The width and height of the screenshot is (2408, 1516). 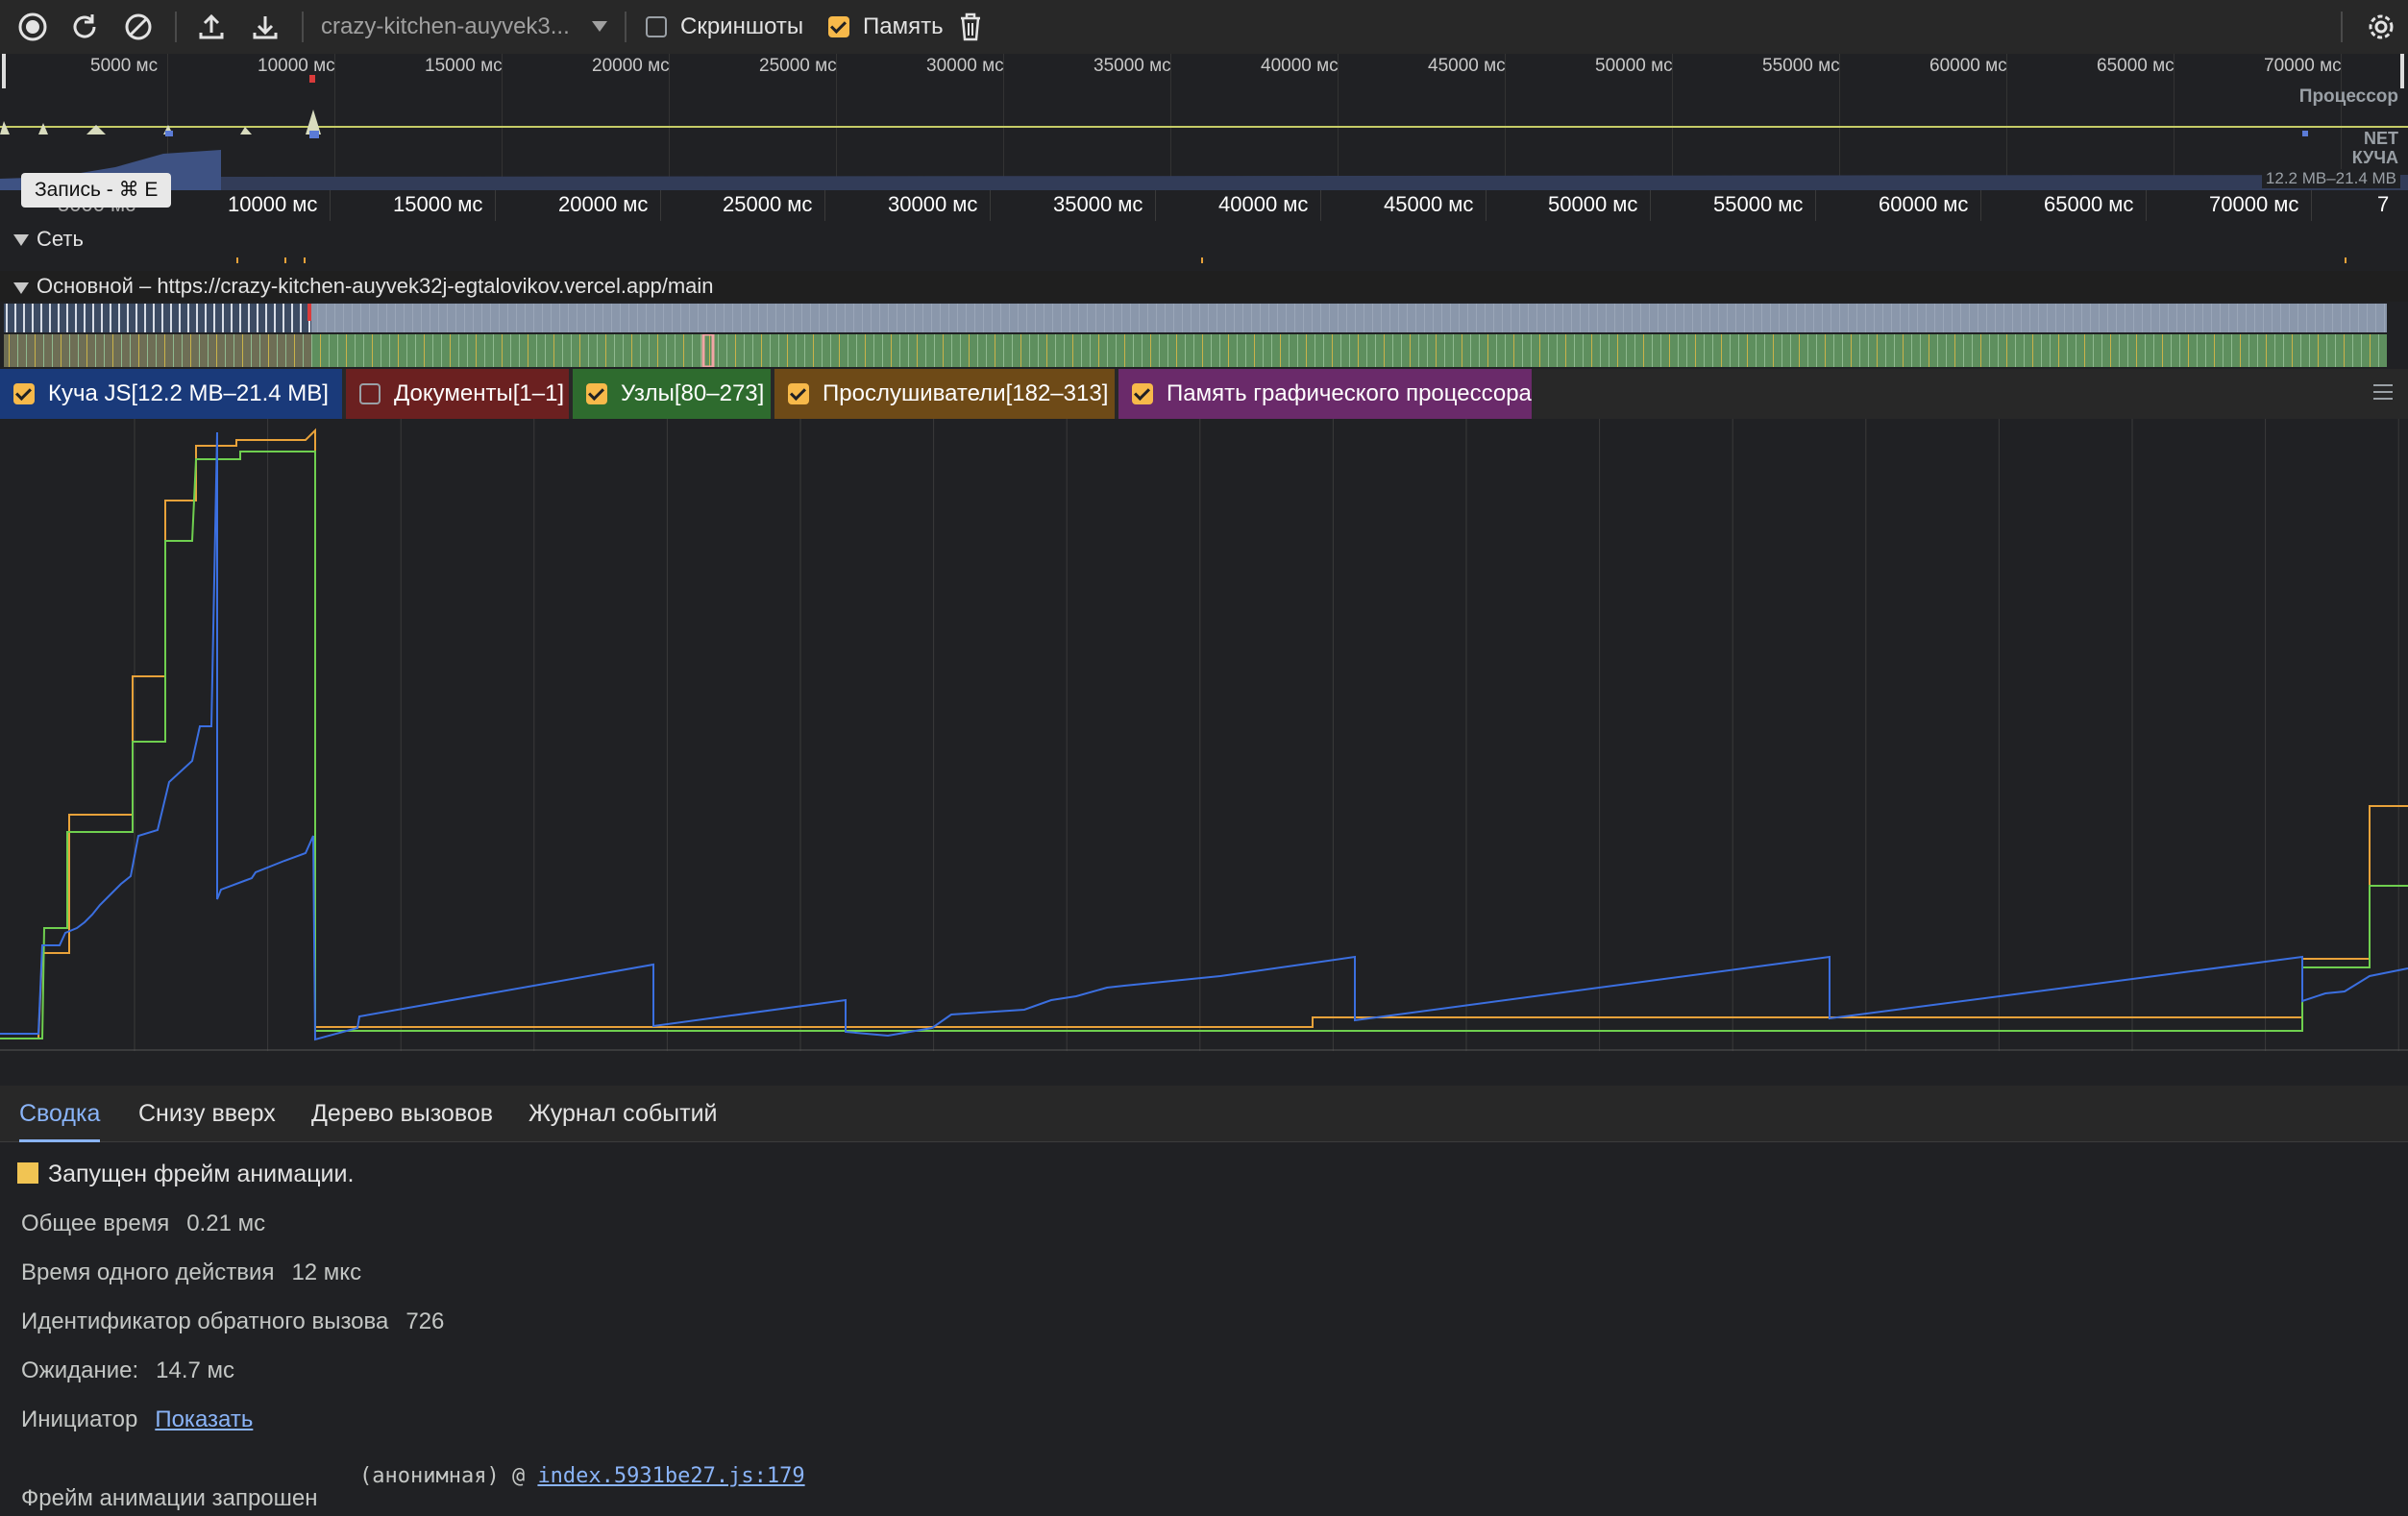 I want to click on collect-garbage-button, so click(x=970, y=27).